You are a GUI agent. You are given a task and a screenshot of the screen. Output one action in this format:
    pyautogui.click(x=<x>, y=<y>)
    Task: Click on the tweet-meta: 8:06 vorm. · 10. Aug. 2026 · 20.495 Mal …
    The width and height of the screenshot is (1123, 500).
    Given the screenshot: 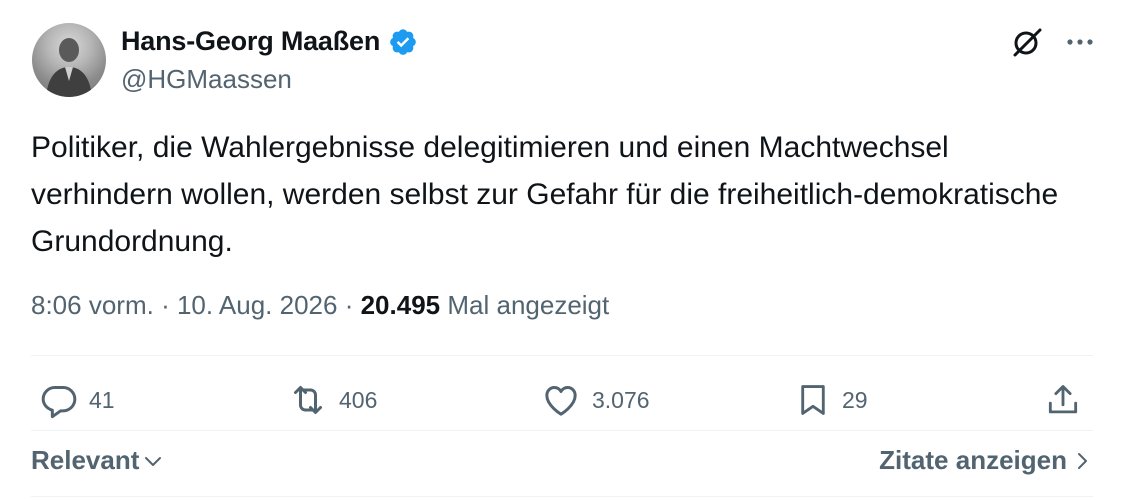 What is the action you would take?
    pyautogui.click(x=320, y=305)
    